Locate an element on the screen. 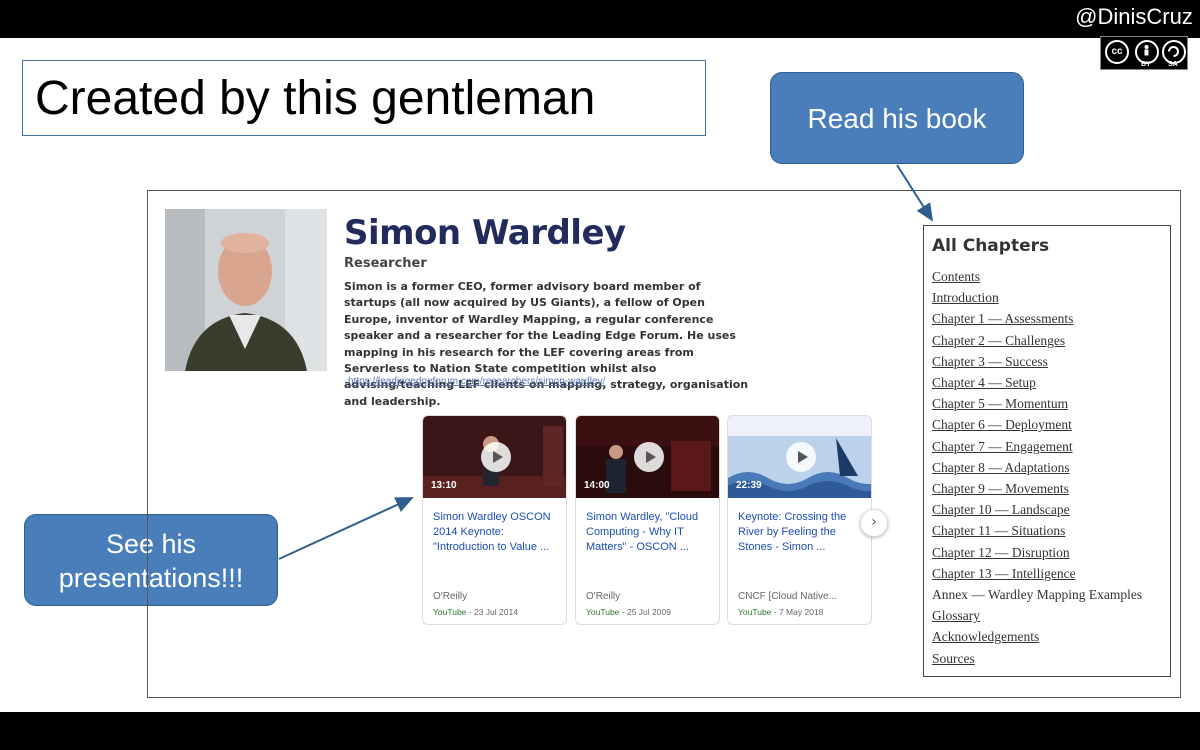 The width and height of the screenshot is (1200, 750). book-arrow is located at coordinates (915, 193).